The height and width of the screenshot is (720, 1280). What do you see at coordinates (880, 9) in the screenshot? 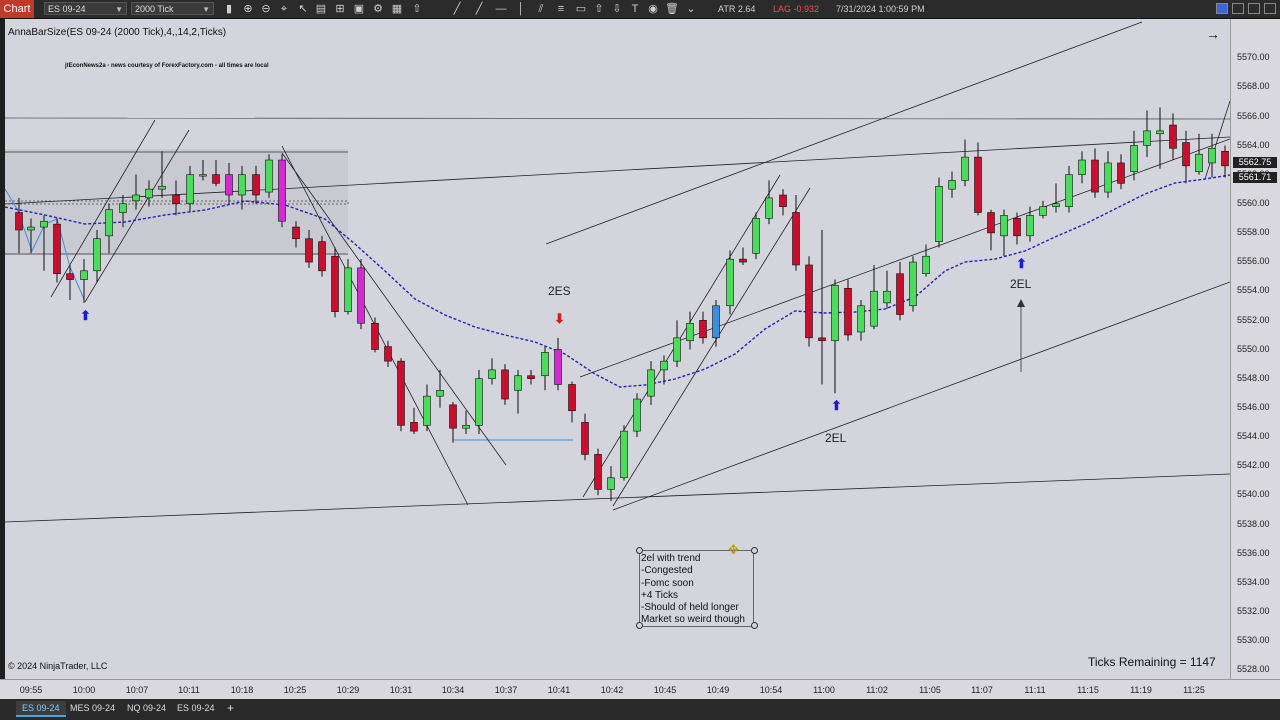
I see `datetime-readout: 7/31/2024 1:00:59 PM` at bounding box center [880, 9].